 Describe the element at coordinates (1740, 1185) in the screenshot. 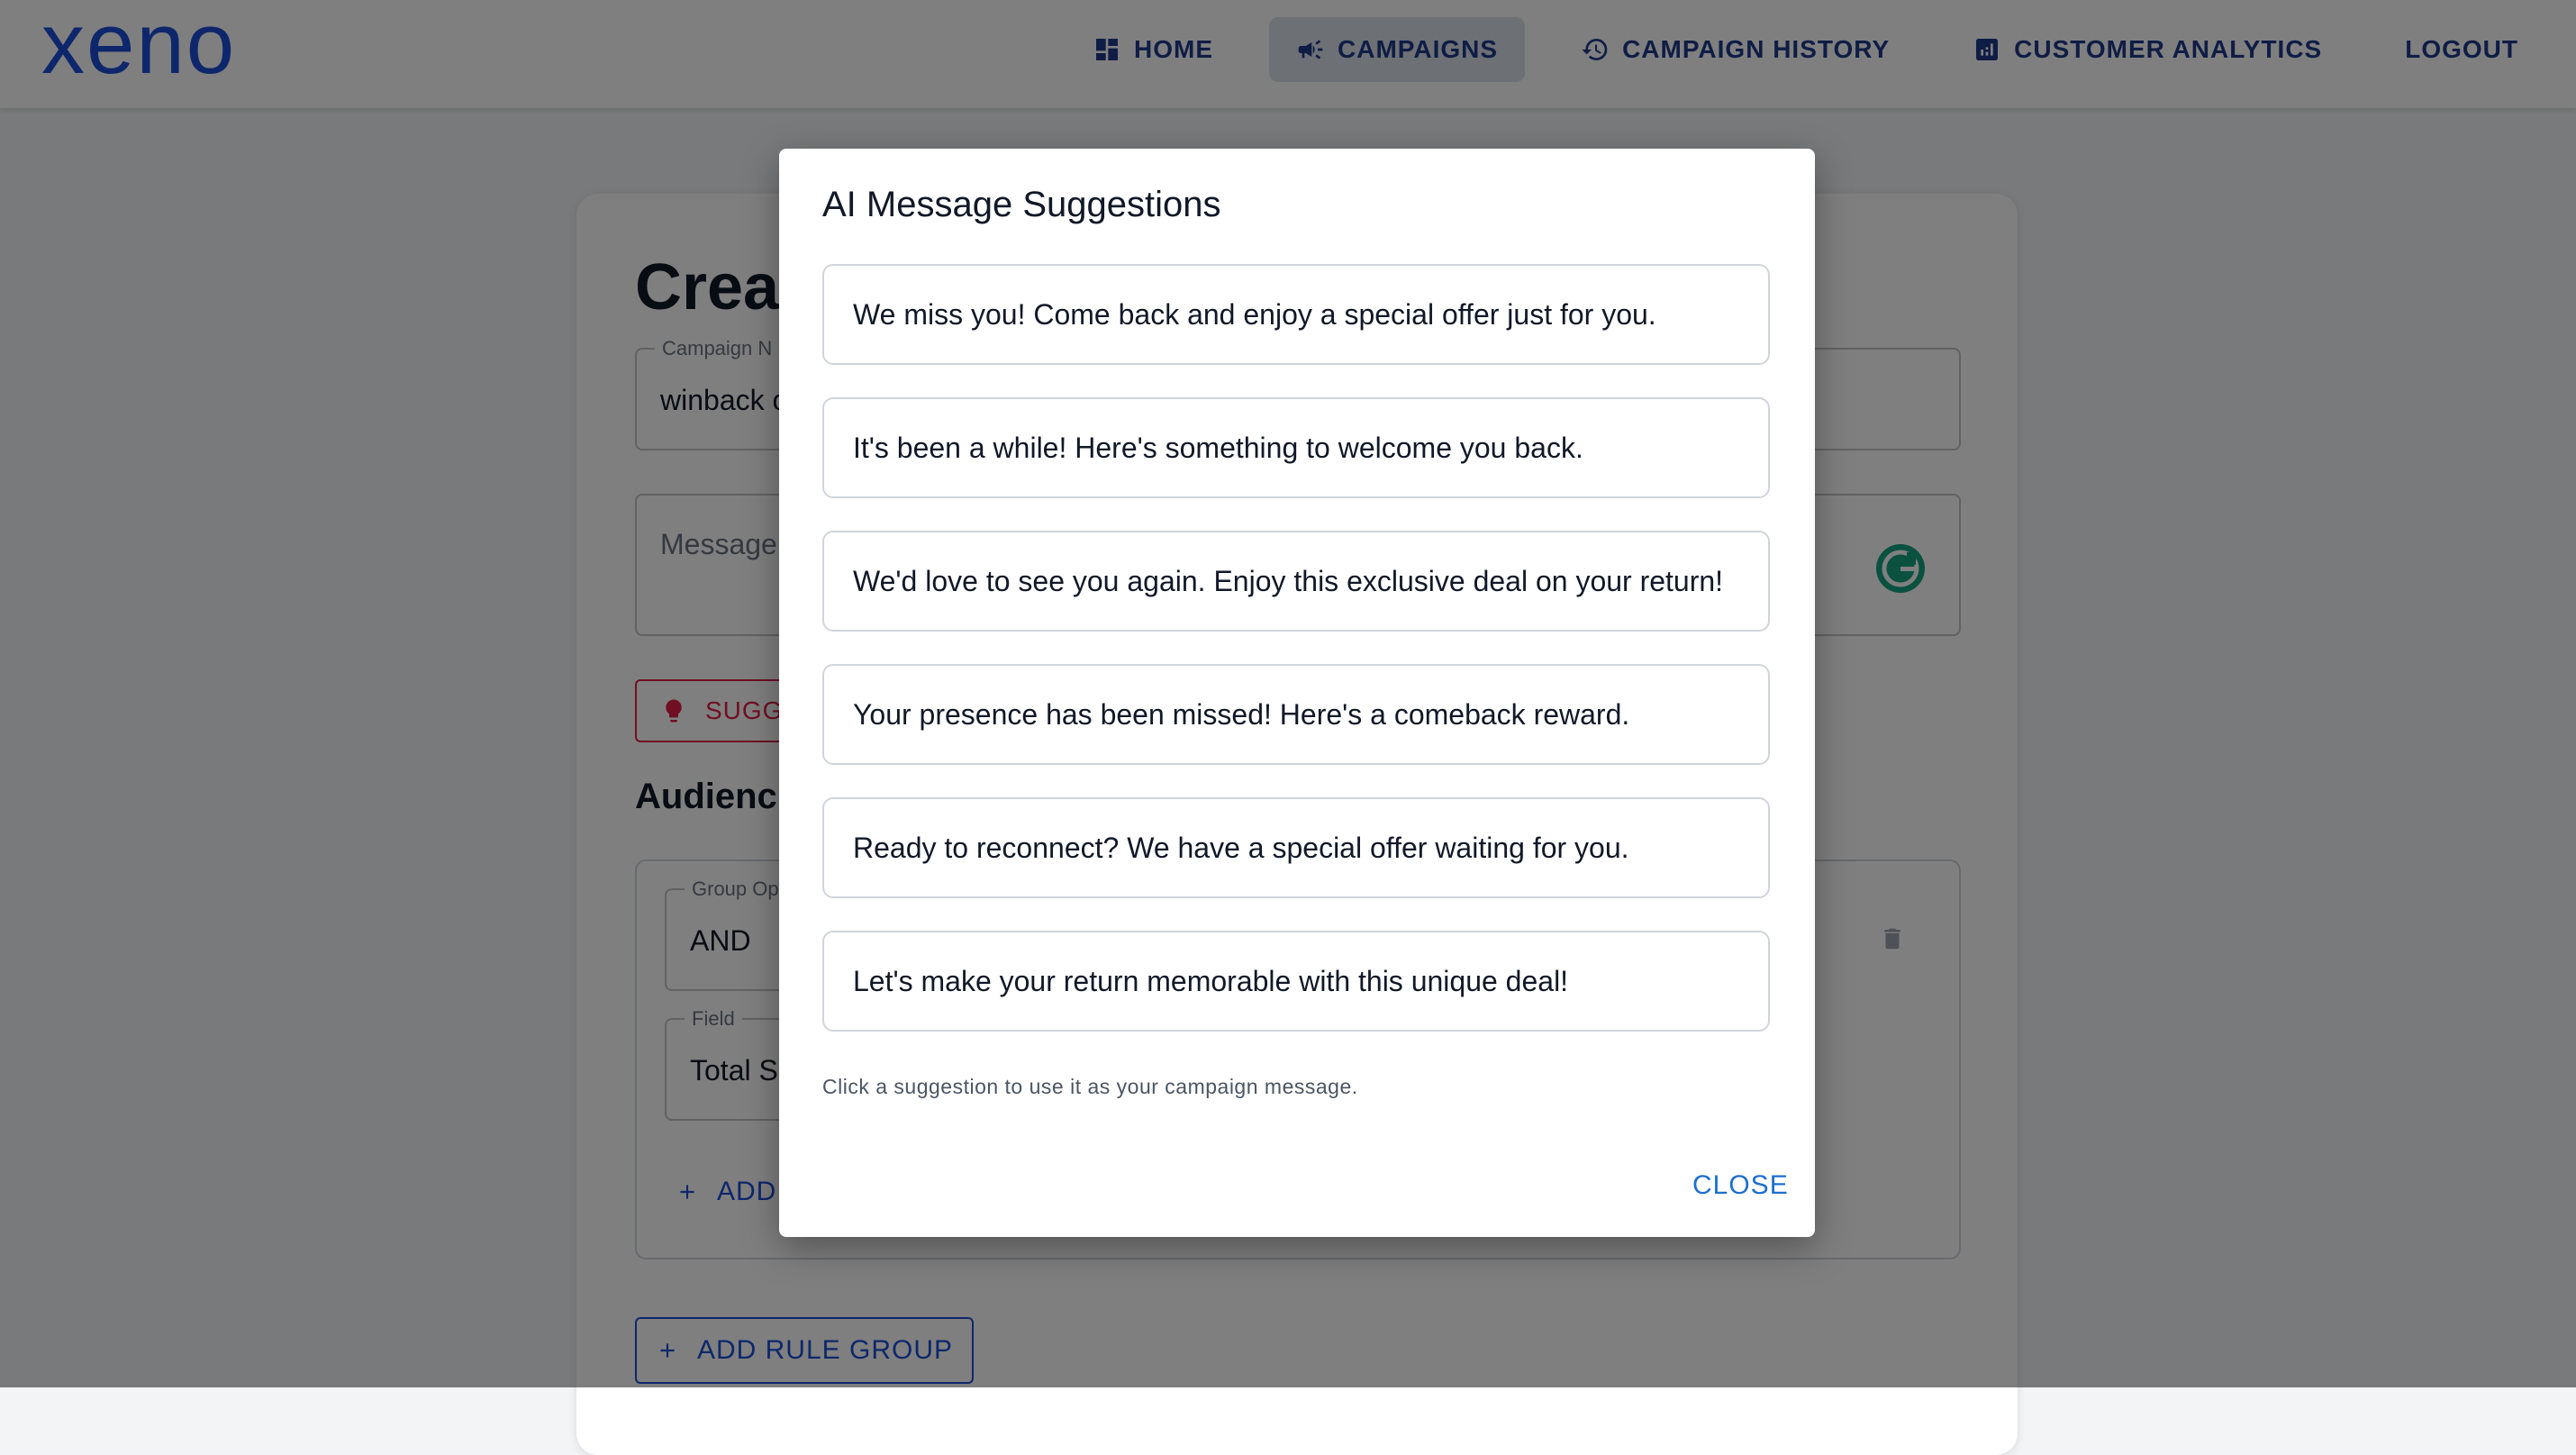

I see `close-button: CLOSE` at that location.